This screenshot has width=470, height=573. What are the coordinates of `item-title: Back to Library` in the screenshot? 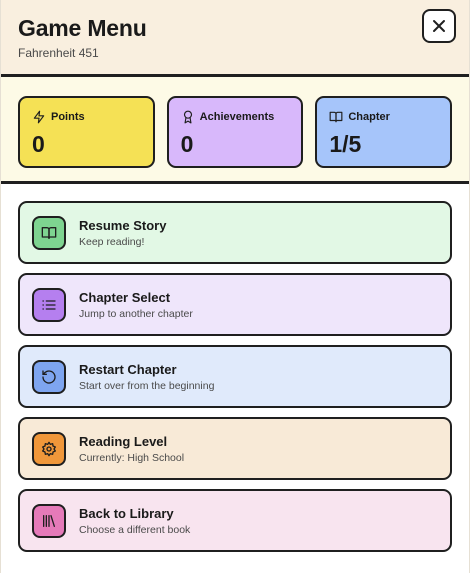 It's located at (126, 513).